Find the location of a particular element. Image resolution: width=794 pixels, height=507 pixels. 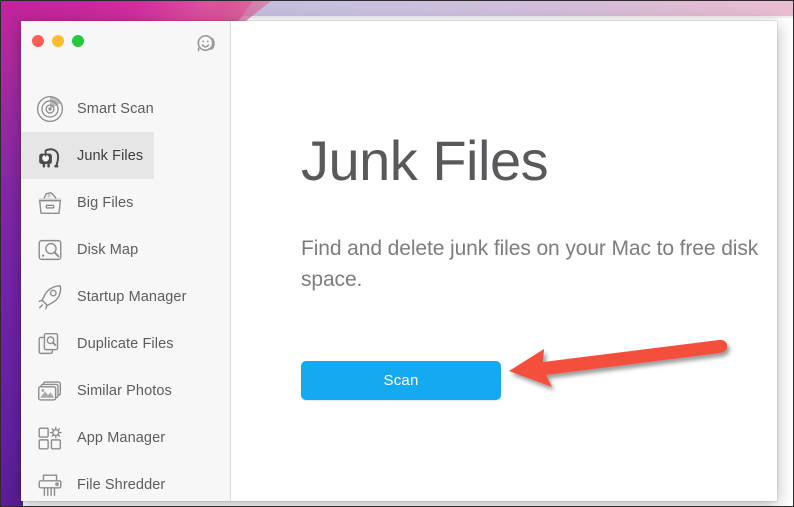

sidebar-item-label: Big Files is located at coordinates (105, 202).